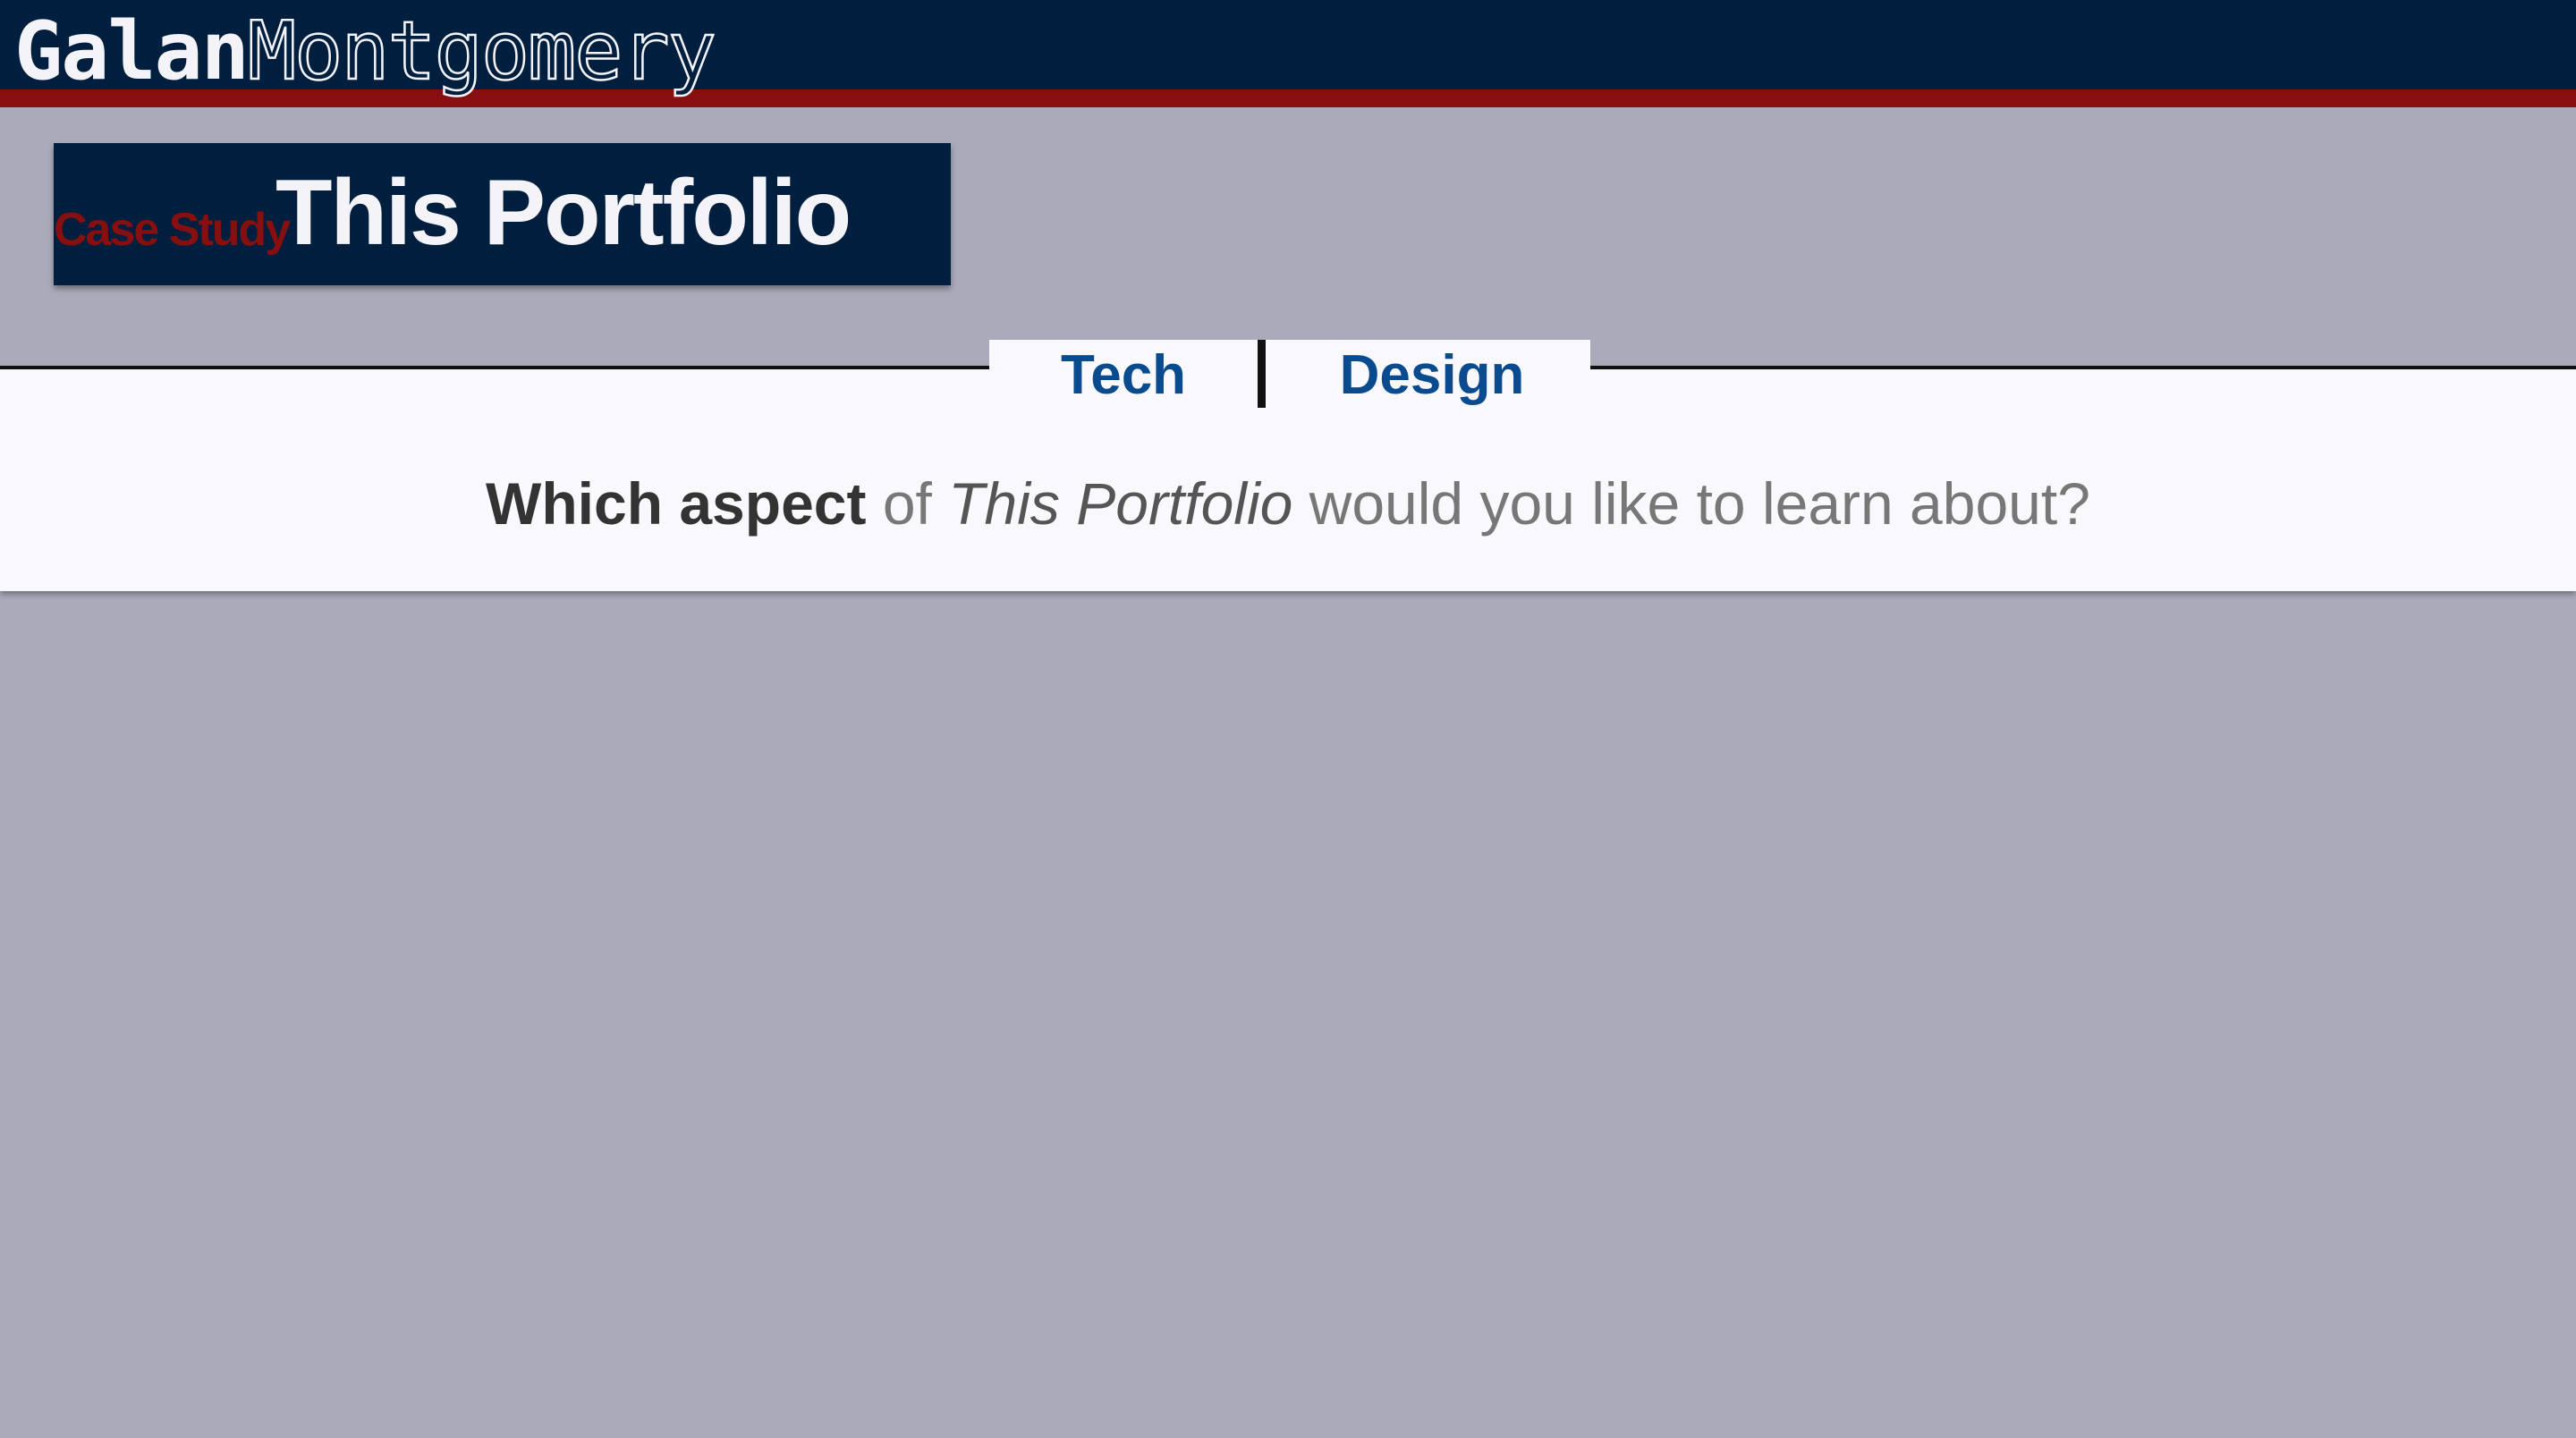  What do you see at coordinates (1120, 503) in the screenshot?
I see `question-project-name: This Portfolio` at bounding box center [1120, 503].